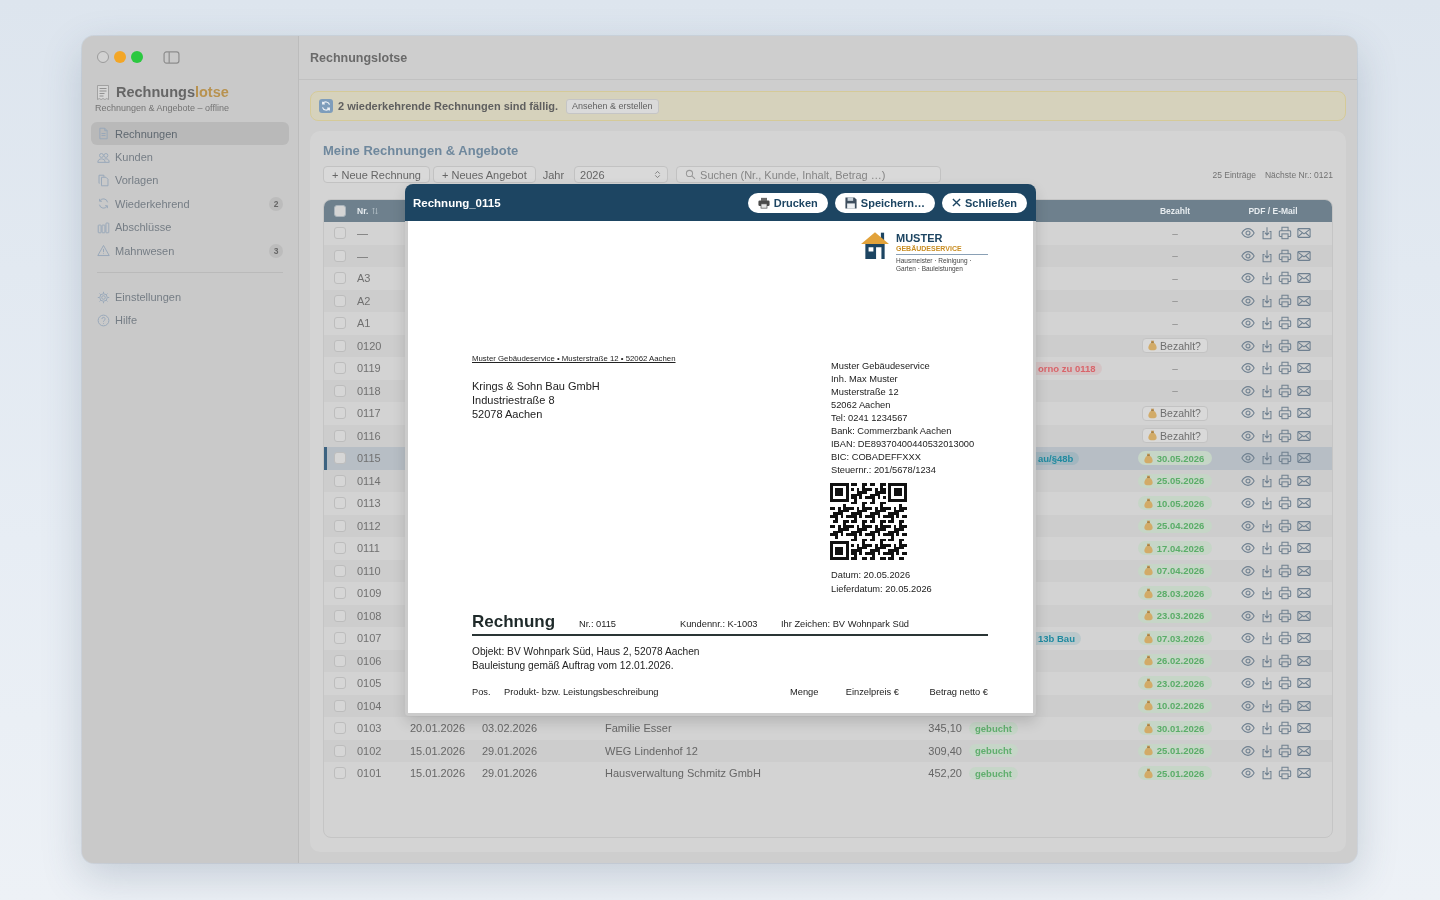 This screenshot has height=900, width=1440. What do you see at coordinates (809, 174) in the screenshot?
I see `search-field: Suchen (Nr., Kunde, Inhalt, Betrag …)` at bounding box center [809, 174].